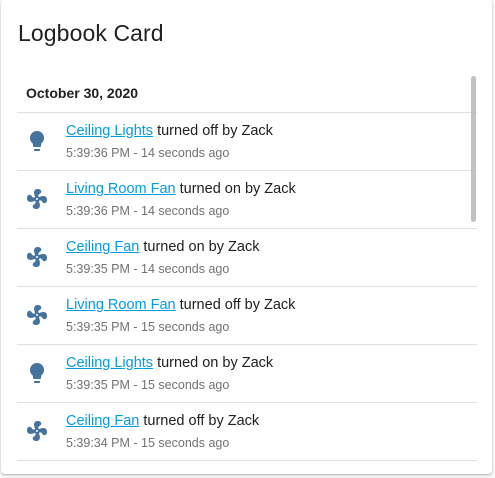 This screenshot has height=478, width=495. I want to click on entry-message: Living Room Fan turned off by Zack, so click(180, 305).